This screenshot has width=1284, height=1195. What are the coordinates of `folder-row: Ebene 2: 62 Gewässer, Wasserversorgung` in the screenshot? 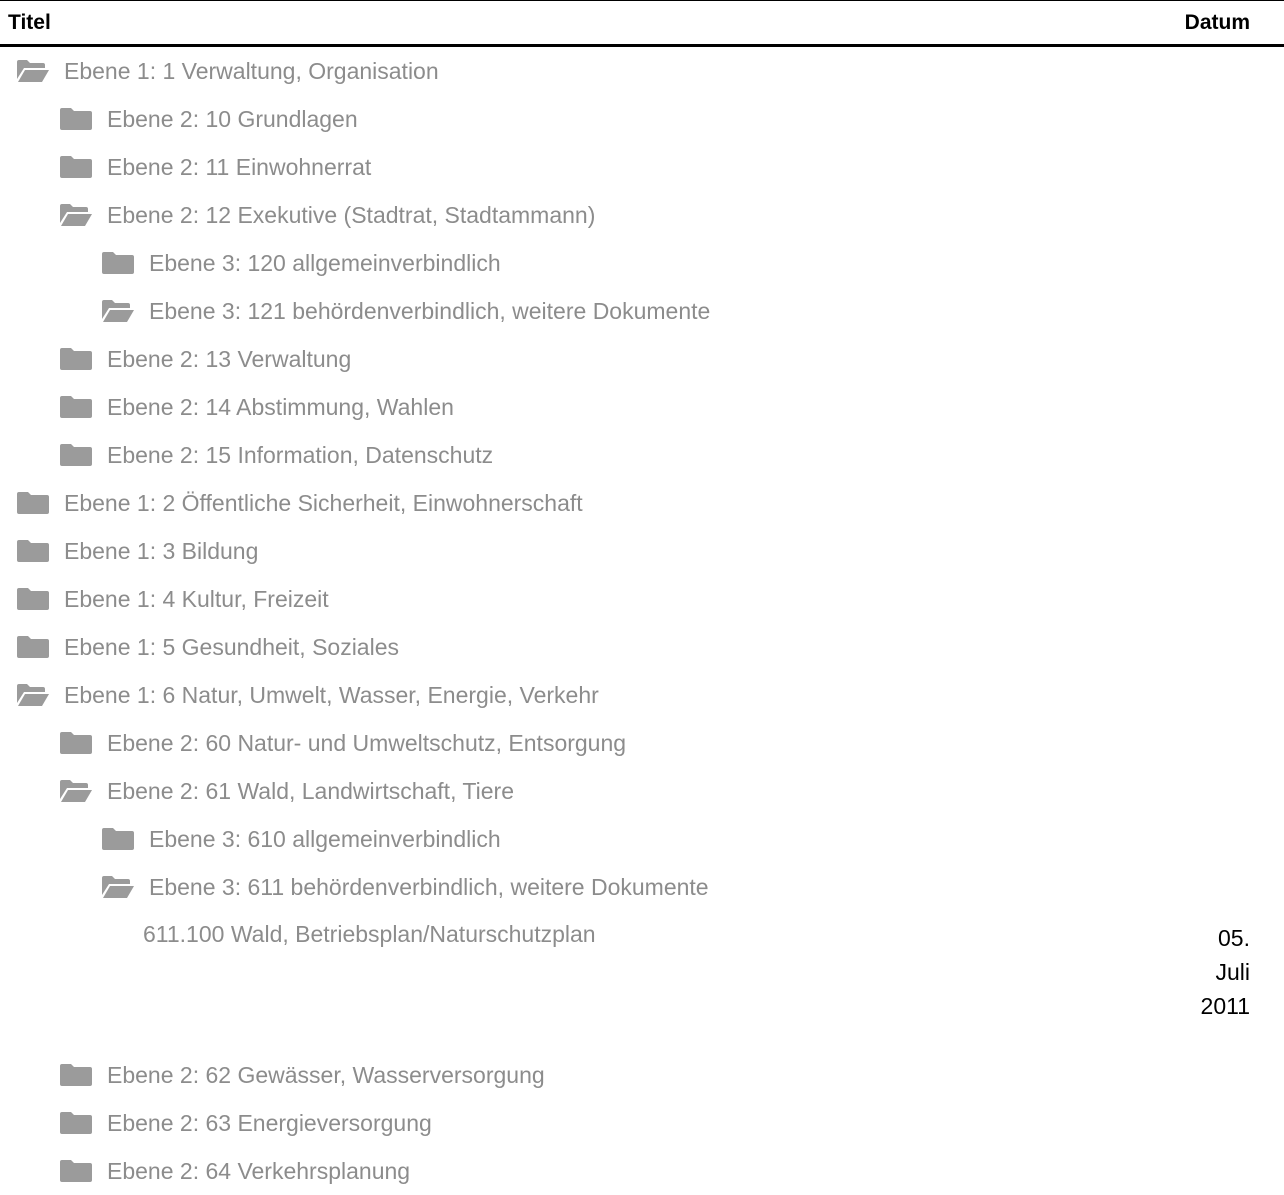 It's located at (642, 1075).